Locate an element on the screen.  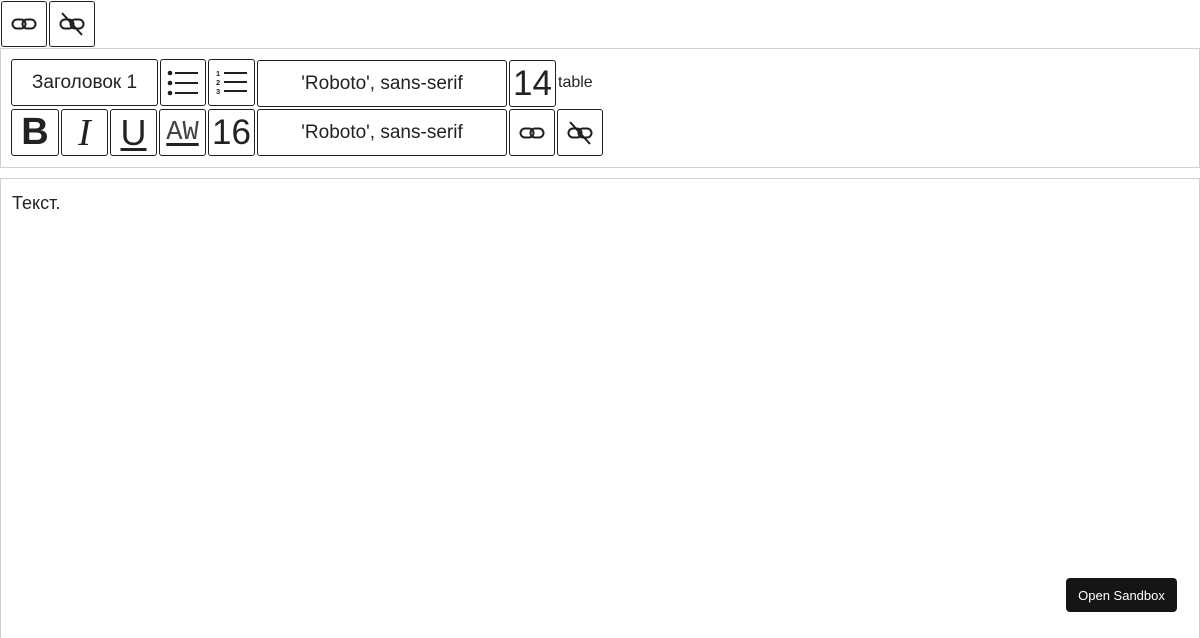
bold-button: B is located at coordinates (35, 132).